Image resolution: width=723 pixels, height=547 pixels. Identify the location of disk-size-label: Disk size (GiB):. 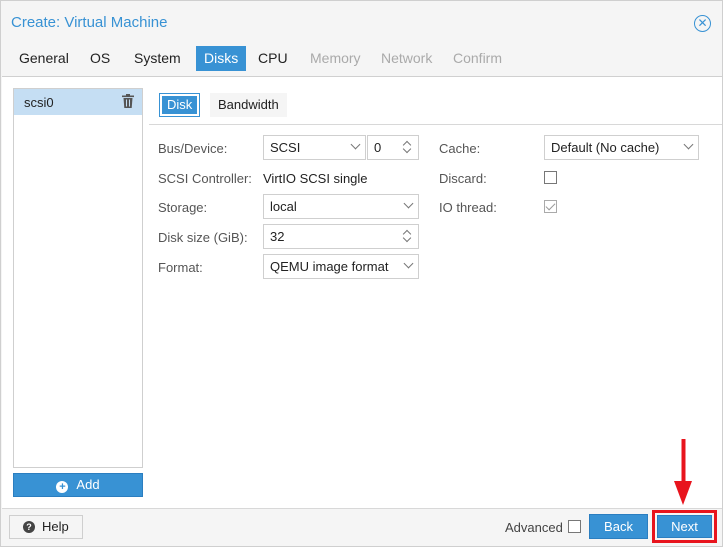
(203, 237).